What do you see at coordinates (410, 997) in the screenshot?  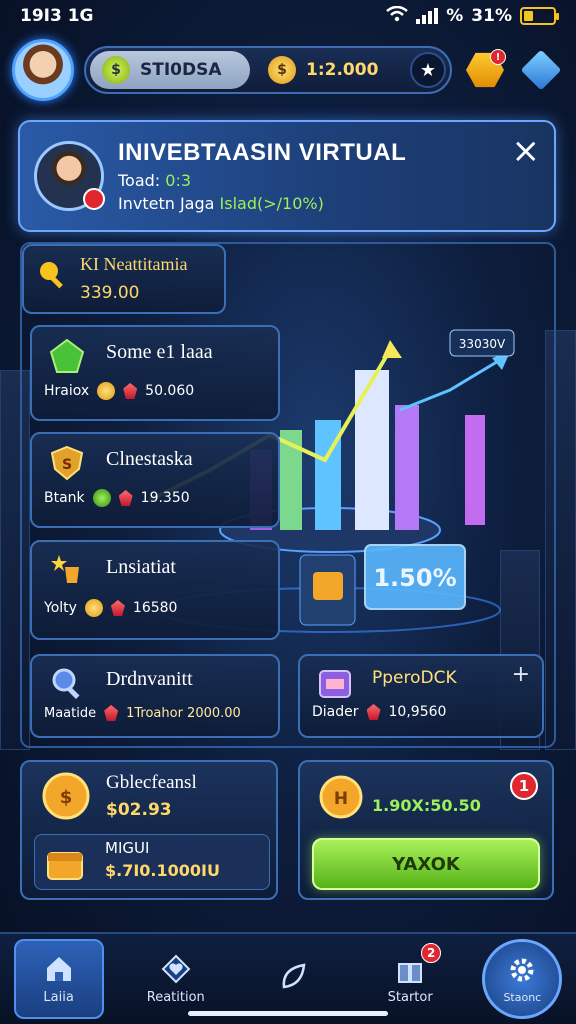 I see `nav-label-startor: Startor` at bounding box center [410, 997].